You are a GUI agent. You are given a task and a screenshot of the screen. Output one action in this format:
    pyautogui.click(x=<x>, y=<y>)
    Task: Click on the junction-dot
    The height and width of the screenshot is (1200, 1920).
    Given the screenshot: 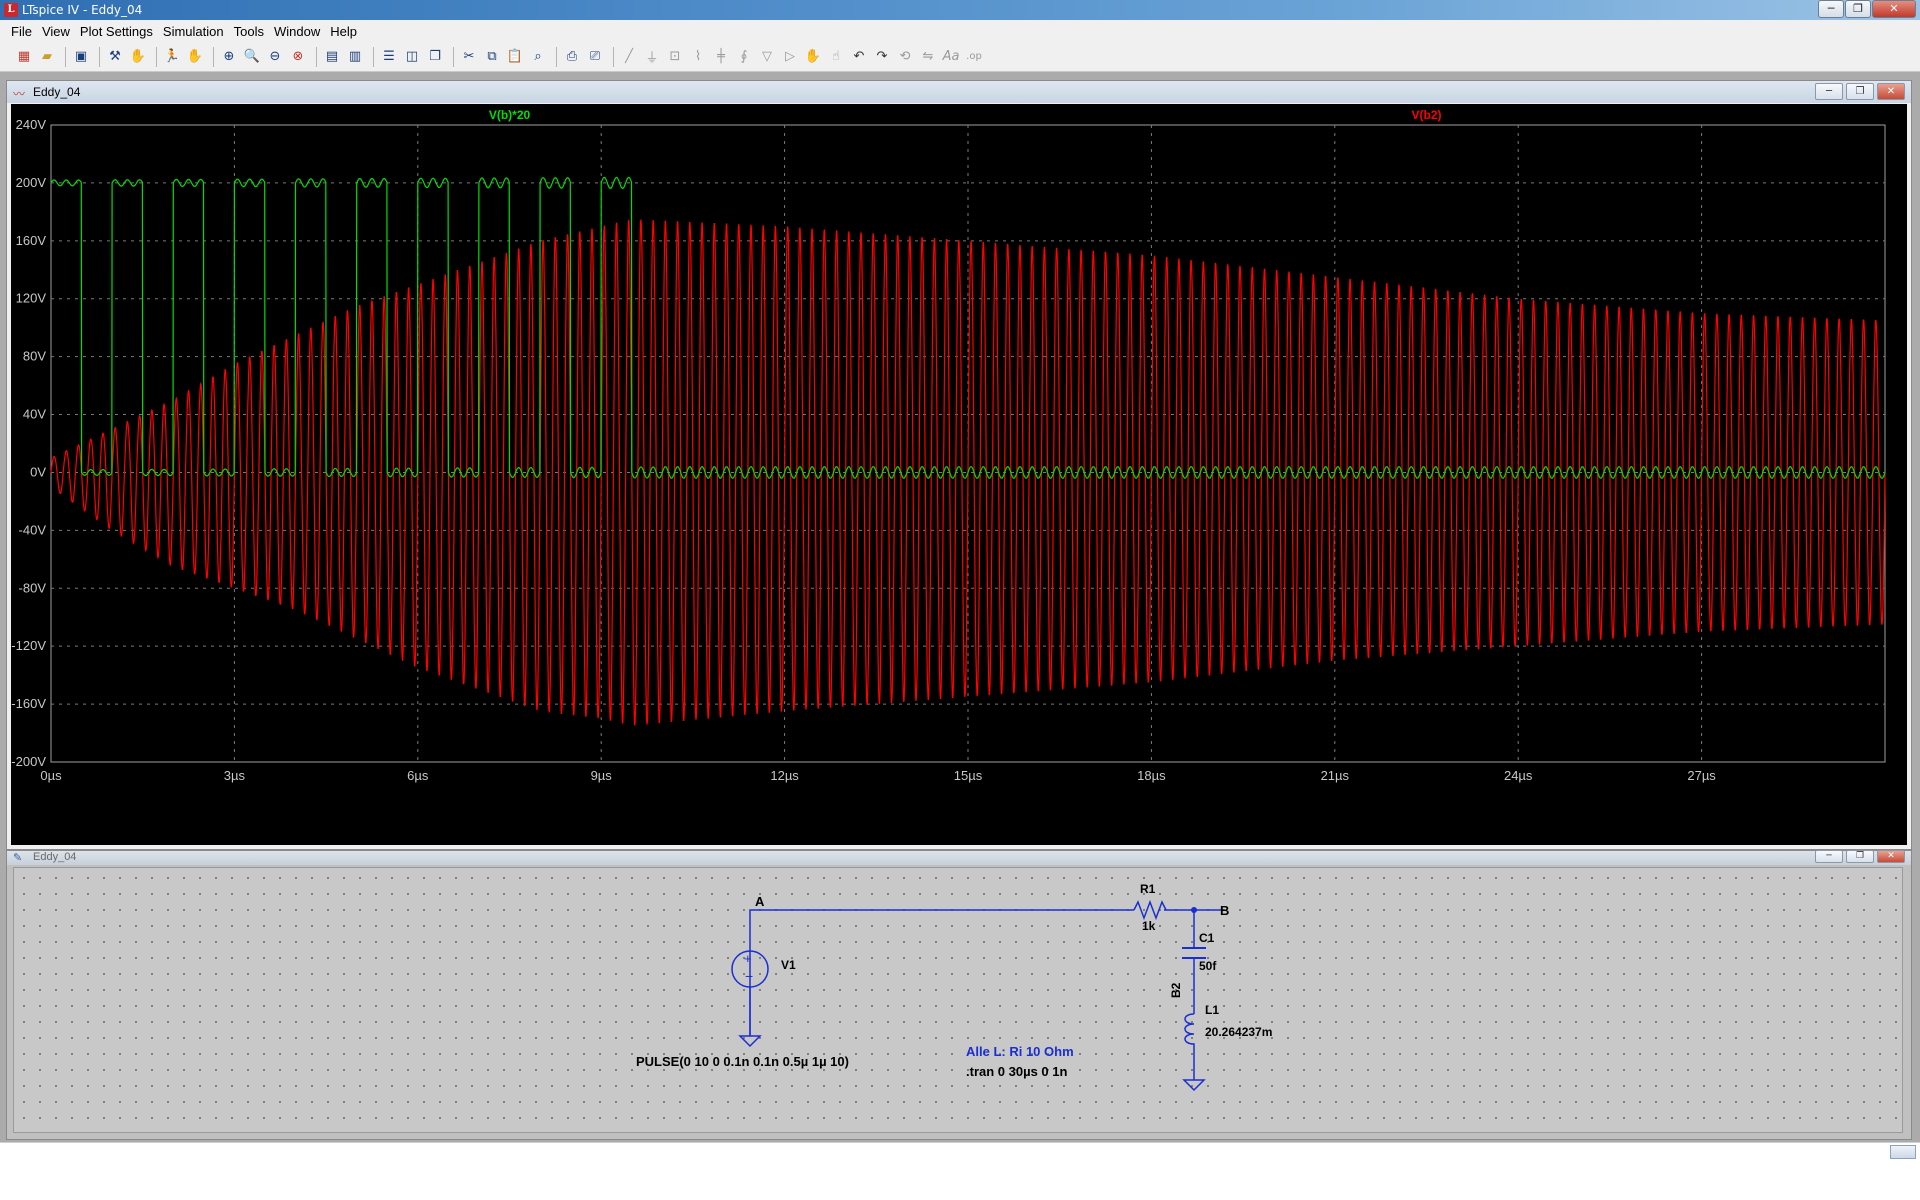 What is the action you would take?
    pyautogui.click(x=1194, y=910)
    